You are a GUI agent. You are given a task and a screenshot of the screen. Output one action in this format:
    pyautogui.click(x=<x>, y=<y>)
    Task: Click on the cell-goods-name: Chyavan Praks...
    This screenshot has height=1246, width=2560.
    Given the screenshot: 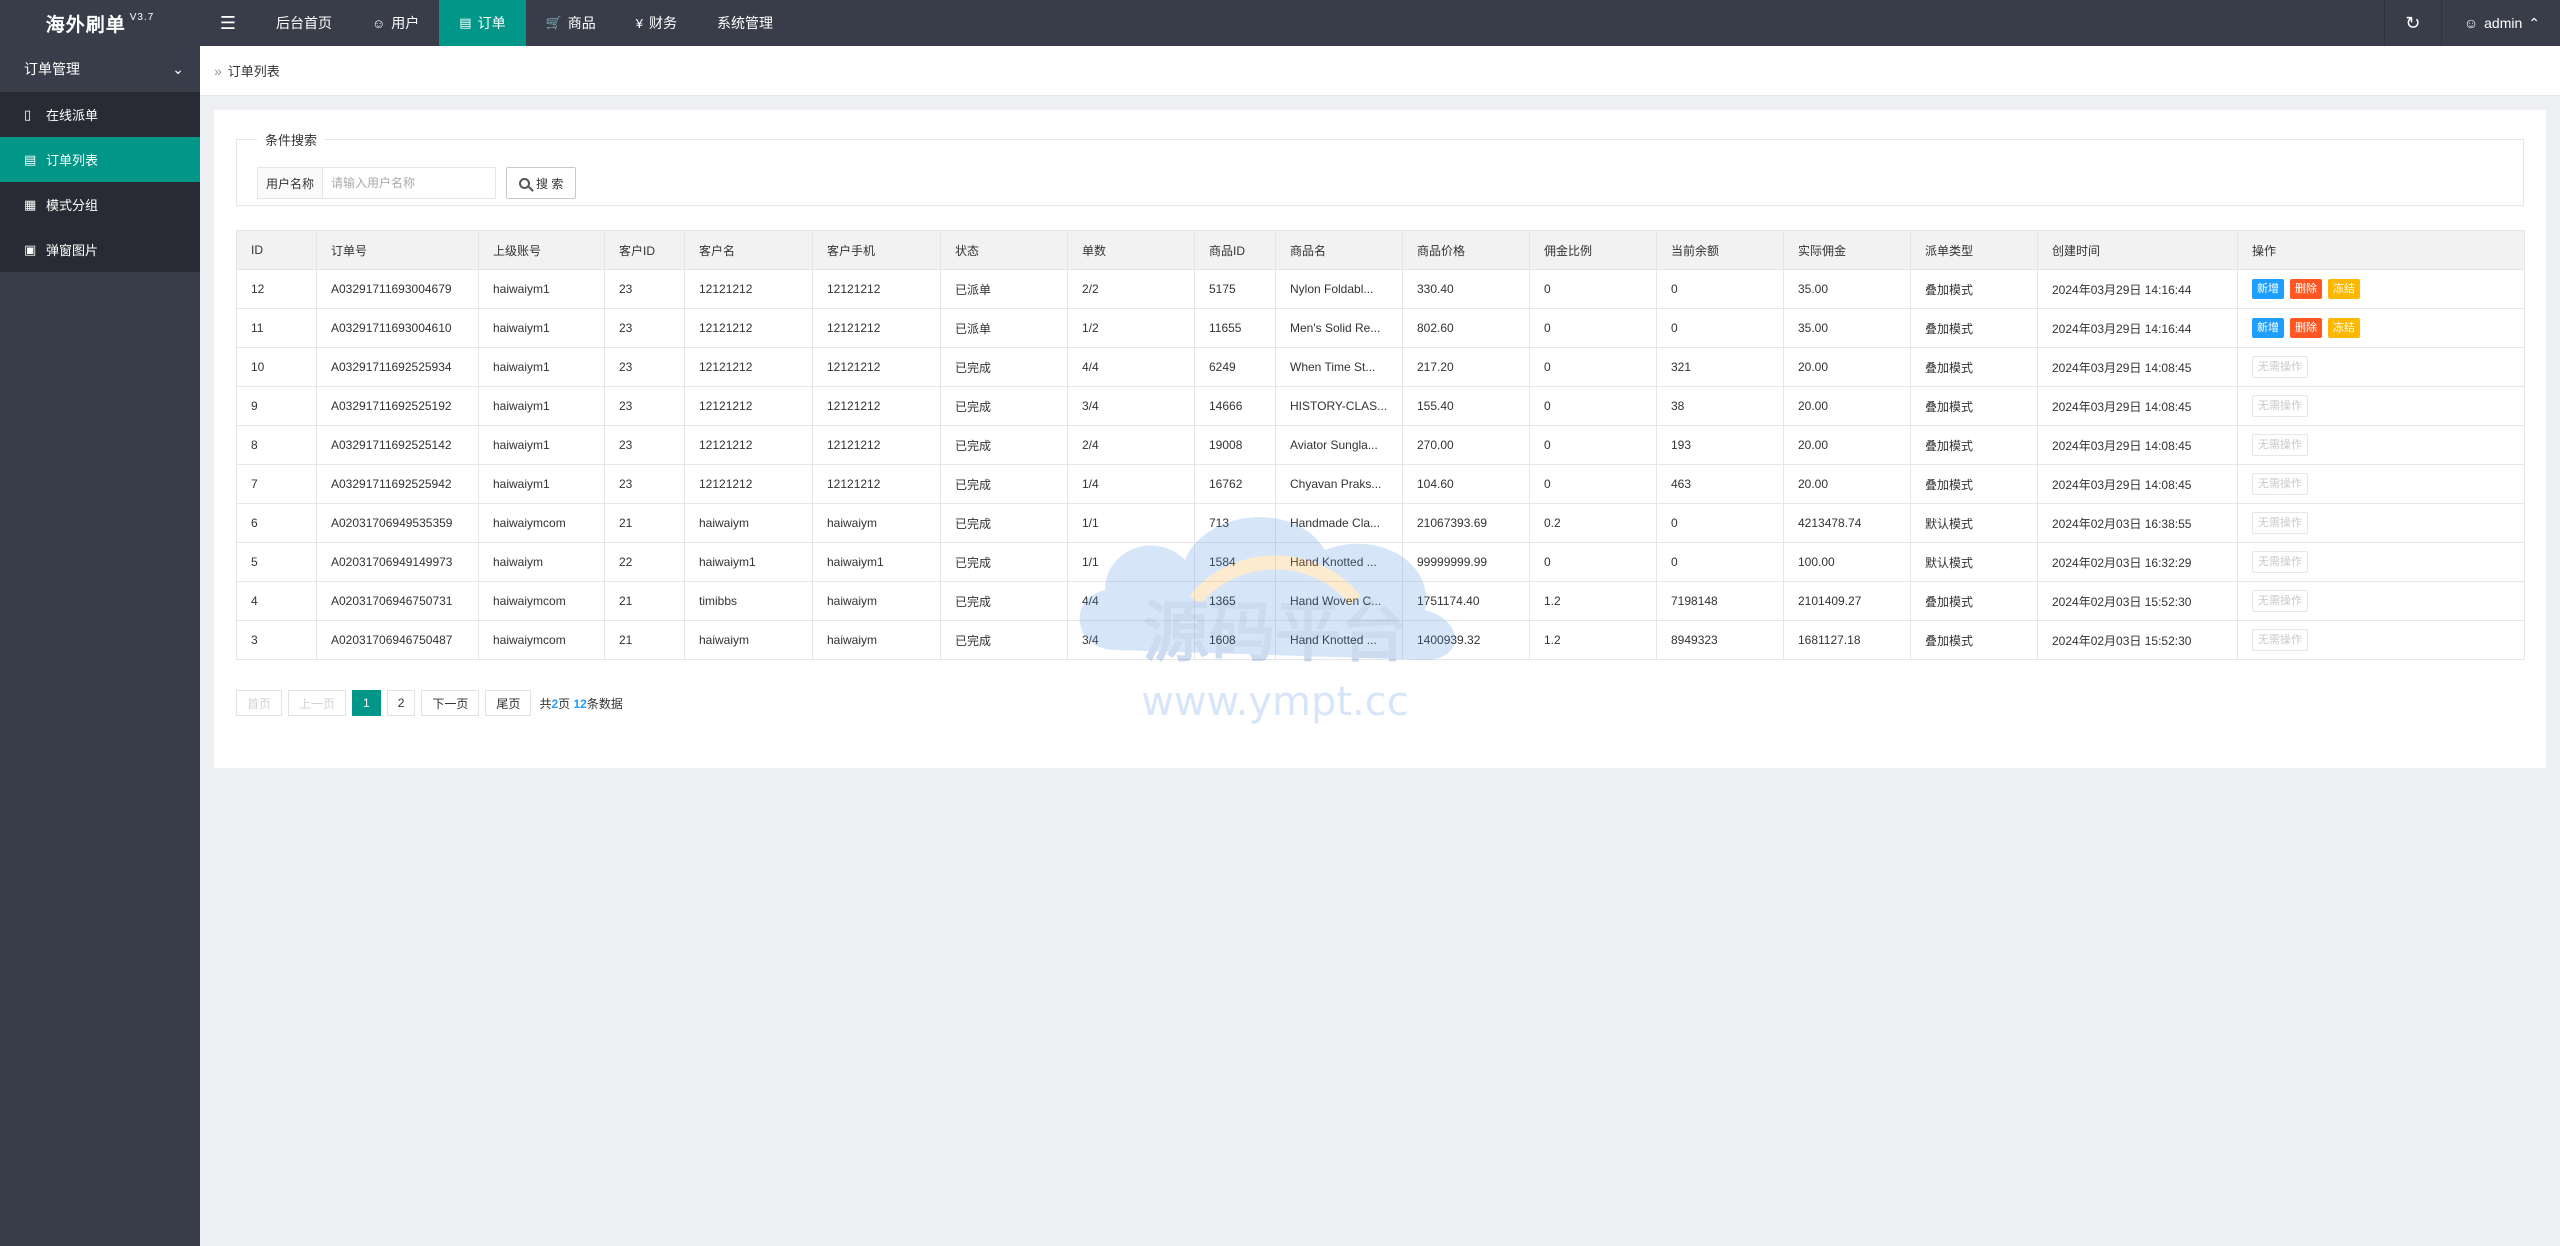 What is the action you would take?
    pyautogui.click(x=1339, y=484)
    